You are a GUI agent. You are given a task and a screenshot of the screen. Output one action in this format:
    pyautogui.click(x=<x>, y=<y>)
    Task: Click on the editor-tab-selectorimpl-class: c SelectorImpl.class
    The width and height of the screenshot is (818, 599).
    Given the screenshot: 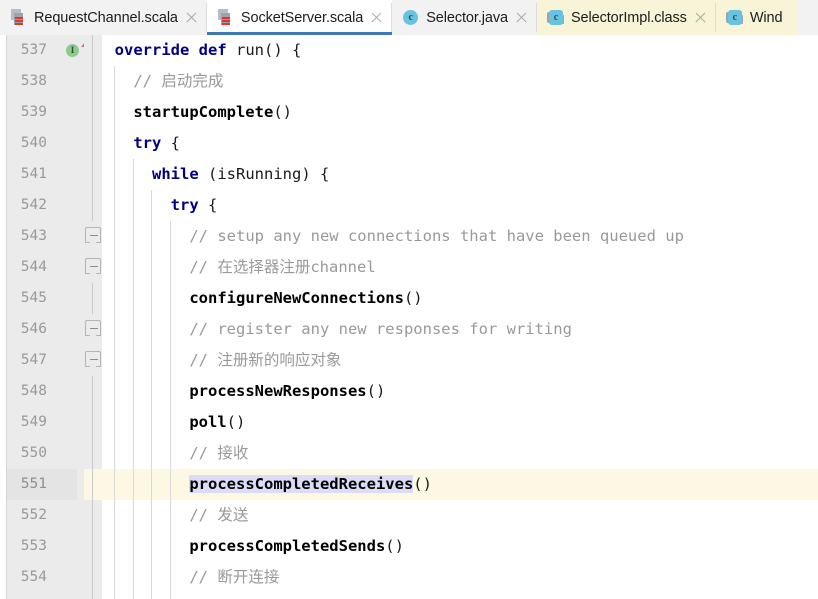 What is the action you would take?
    pyautogui.click(x=626, y=17)
    